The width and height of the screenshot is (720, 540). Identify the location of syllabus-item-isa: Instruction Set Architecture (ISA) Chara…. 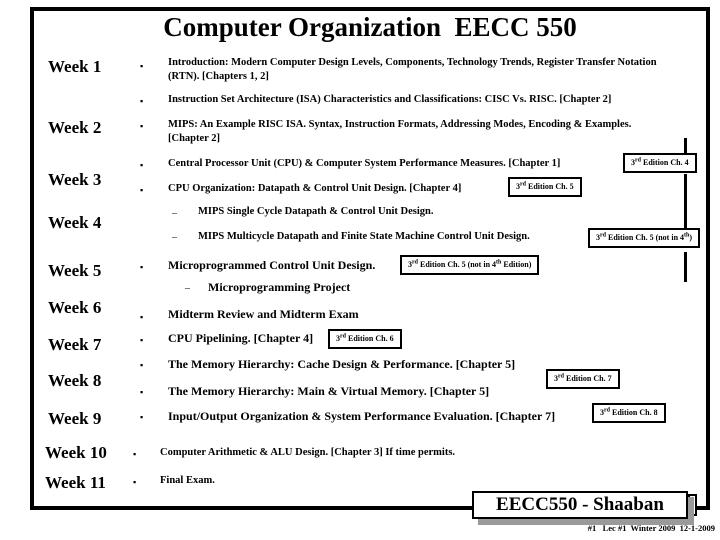
(390, 99).